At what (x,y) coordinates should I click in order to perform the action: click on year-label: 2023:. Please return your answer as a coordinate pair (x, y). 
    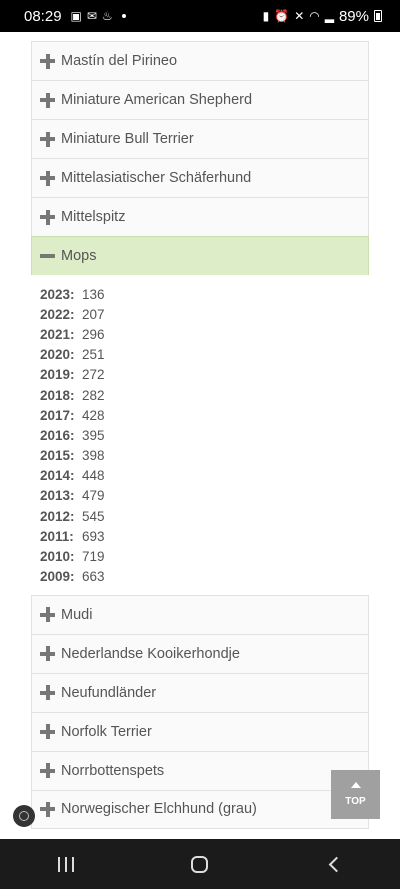
    Looking at the image, I should click on (57, 294).